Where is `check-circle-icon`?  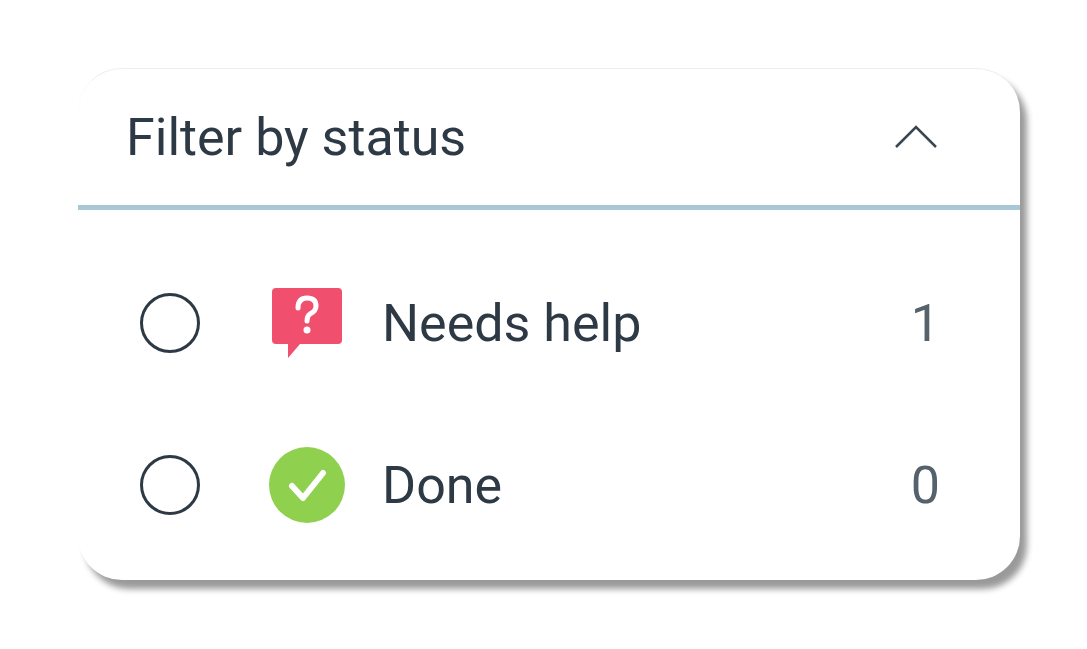 check-circle-icon is located at coordinates (307, 485).